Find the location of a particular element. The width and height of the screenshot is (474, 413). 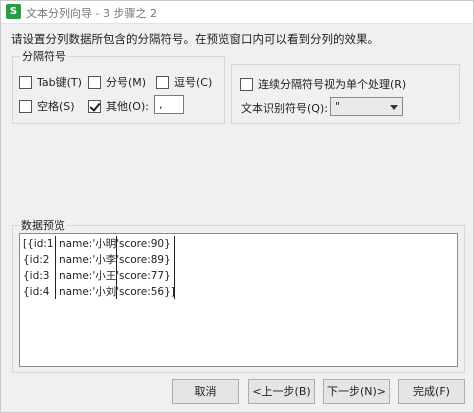

preview-cell: [{id:1 is located at coordinates (38, 244).